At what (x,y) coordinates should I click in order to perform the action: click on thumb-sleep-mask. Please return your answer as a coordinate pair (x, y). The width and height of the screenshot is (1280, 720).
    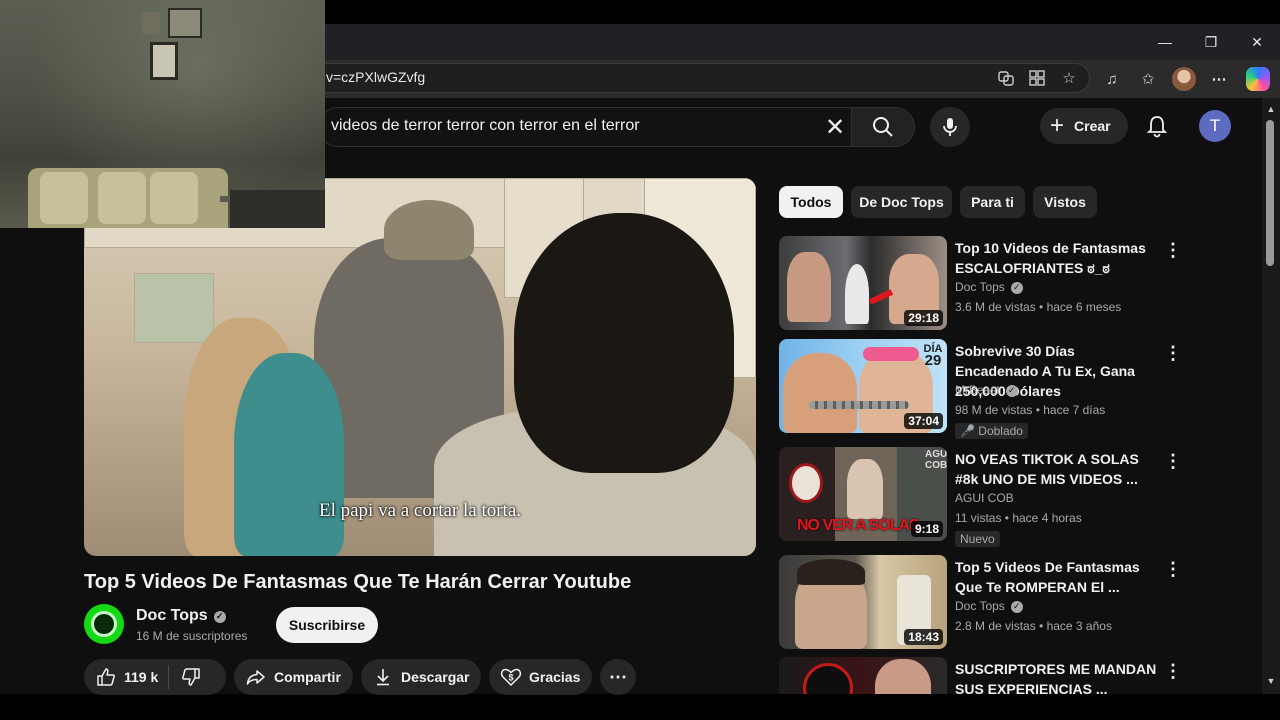
    Looking at the image, I should click on (891, 354).